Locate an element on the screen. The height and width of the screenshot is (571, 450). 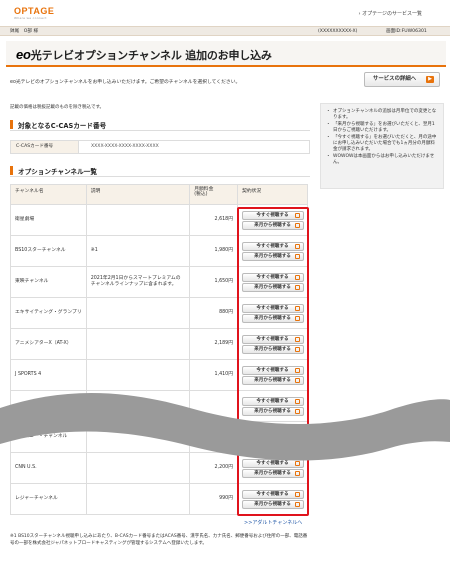
channel-name: 衛星劇場 is located at coordinates (48, 220).